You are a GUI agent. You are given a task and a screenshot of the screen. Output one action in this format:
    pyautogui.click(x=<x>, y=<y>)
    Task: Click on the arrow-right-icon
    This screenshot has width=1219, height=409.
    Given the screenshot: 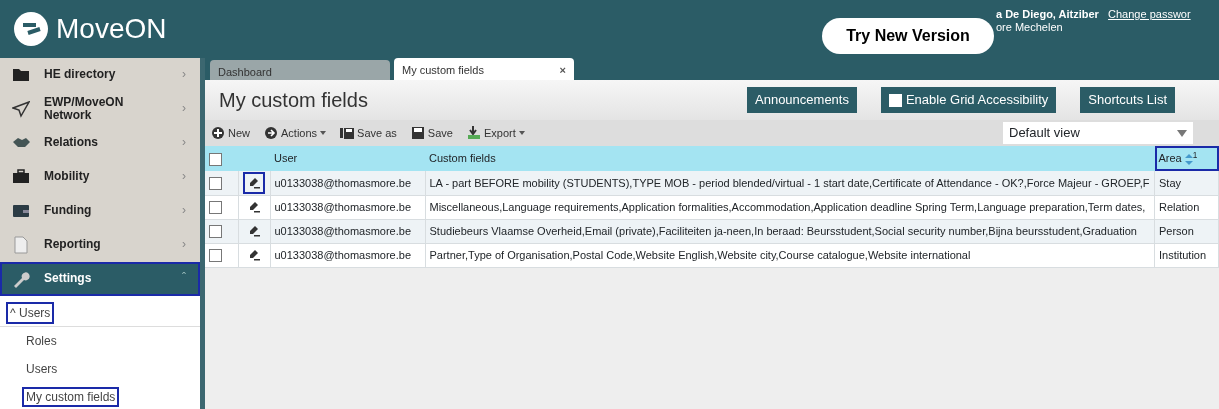 What is the action you would take?
    pyautogui.click(x=271, y=133)
    